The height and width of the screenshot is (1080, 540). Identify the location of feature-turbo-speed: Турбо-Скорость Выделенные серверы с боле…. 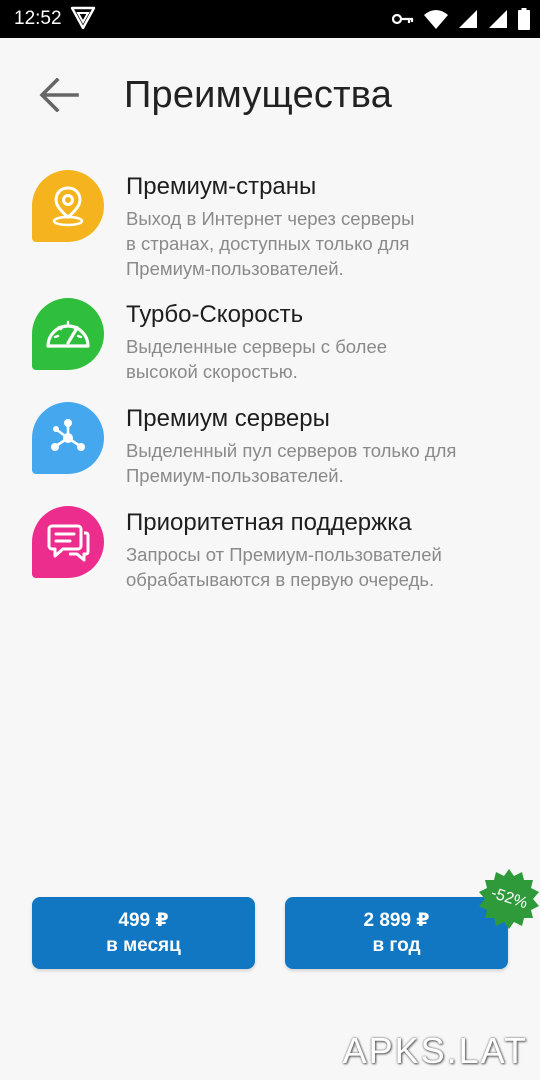
(277, 343).